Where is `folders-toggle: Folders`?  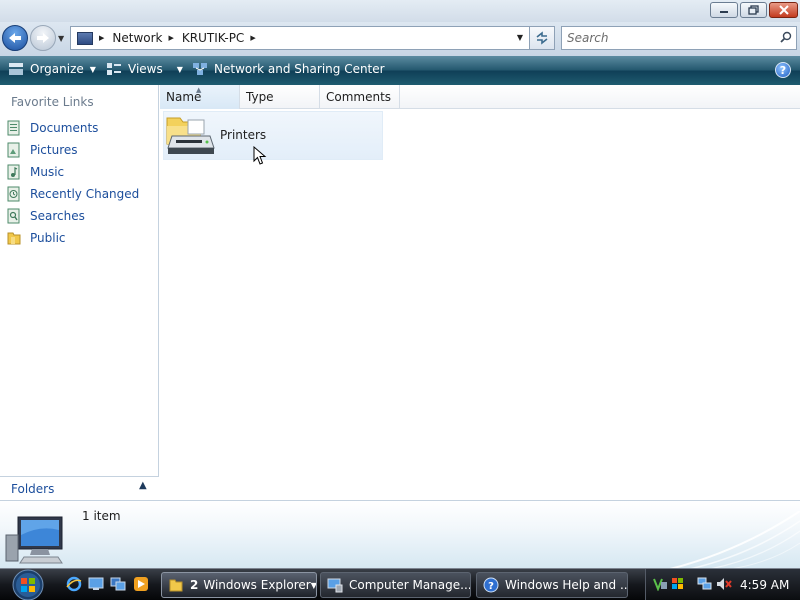
folders-toggle: Folders is located at coordinates (79, 488).